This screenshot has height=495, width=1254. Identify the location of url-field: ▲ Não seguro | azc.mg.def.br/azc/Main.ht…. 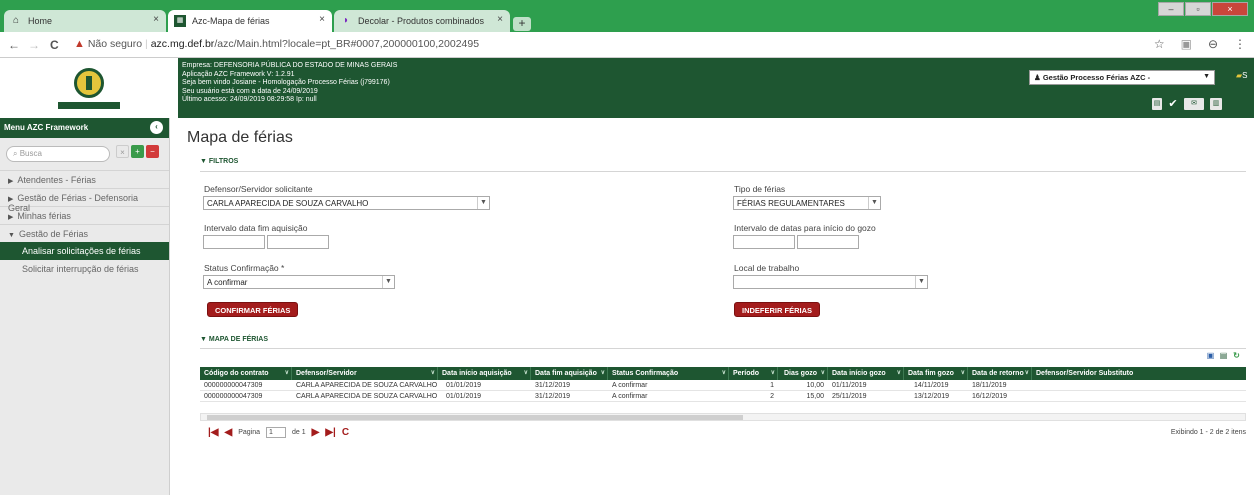
(276, 44).